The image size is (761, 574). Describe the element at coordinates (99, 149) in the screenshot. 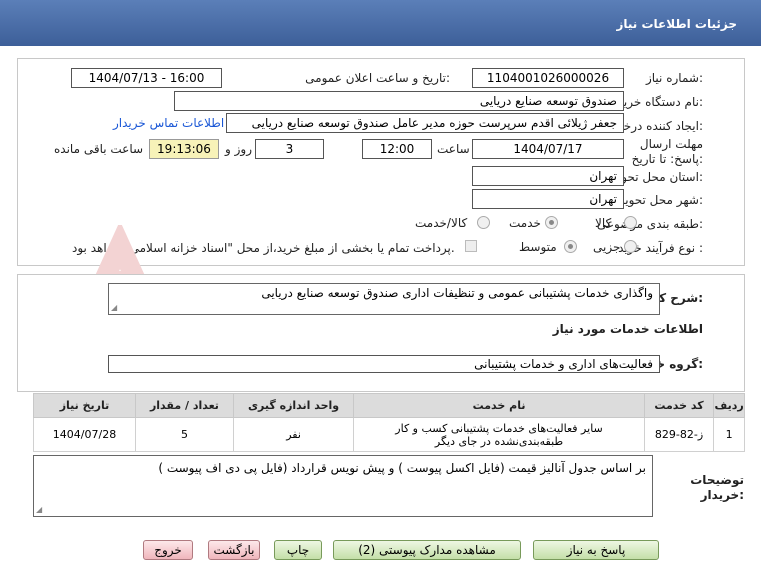

I see `remaining-label: ساعت باقی مانده` at that location.